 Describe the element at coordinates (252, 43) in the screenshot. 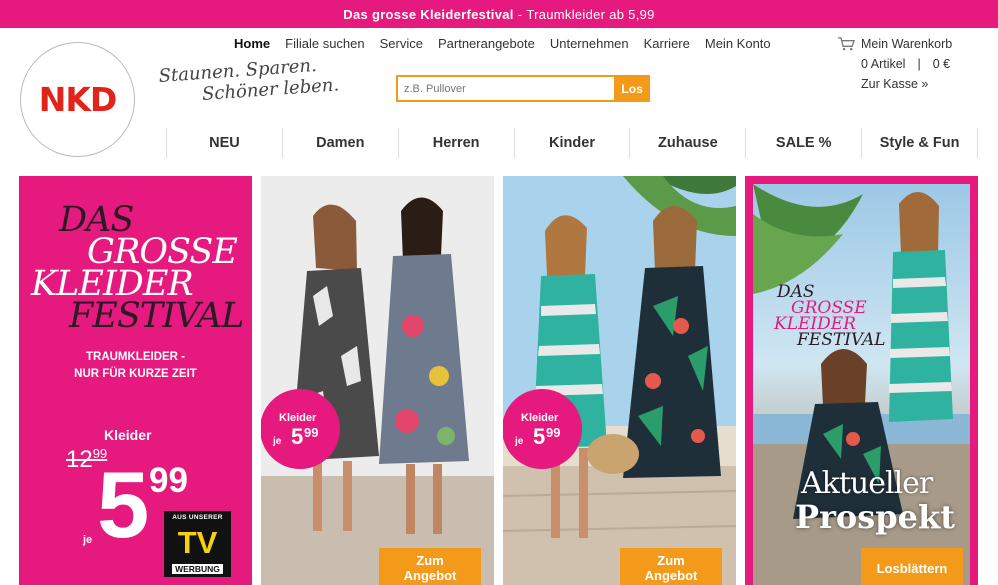

I see `topnav-home: Home` at that location.